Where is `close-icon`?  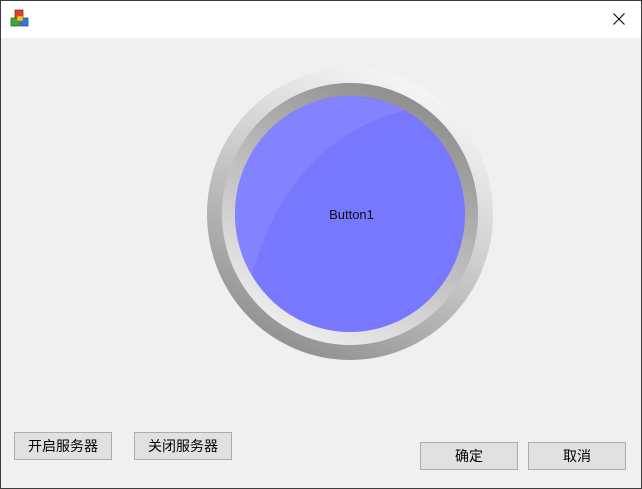
close-icon is located at coordinates (619, 19).